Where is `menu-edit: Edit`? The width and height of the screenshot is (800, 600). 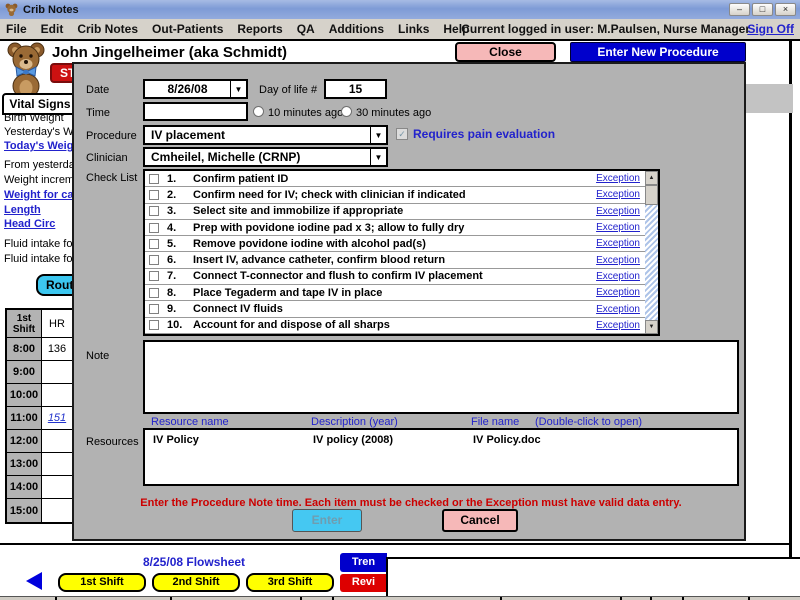
menu-edit: Edit is located at coordinates (52, 29).